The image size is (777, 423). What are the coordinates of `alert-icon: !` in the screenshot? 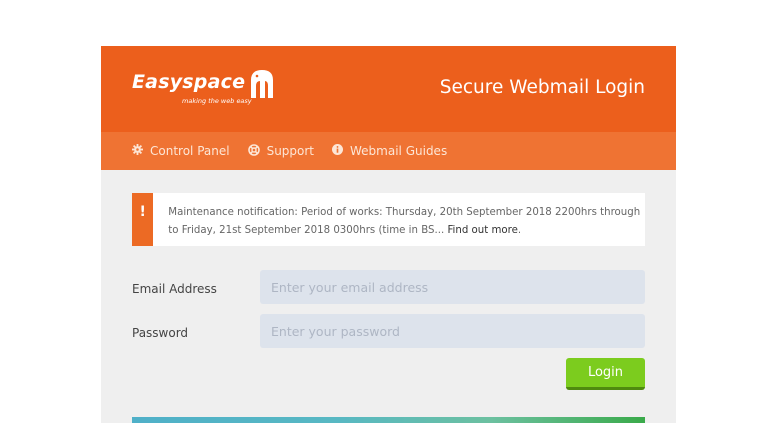 It's located at (143, 219).